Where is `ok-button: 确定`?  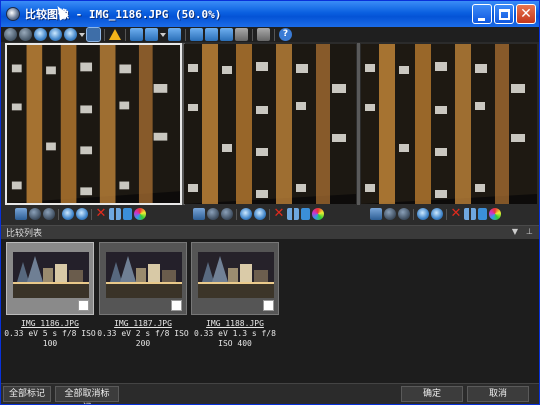 ok-button: 确定 is located at coordinates (432, 394).